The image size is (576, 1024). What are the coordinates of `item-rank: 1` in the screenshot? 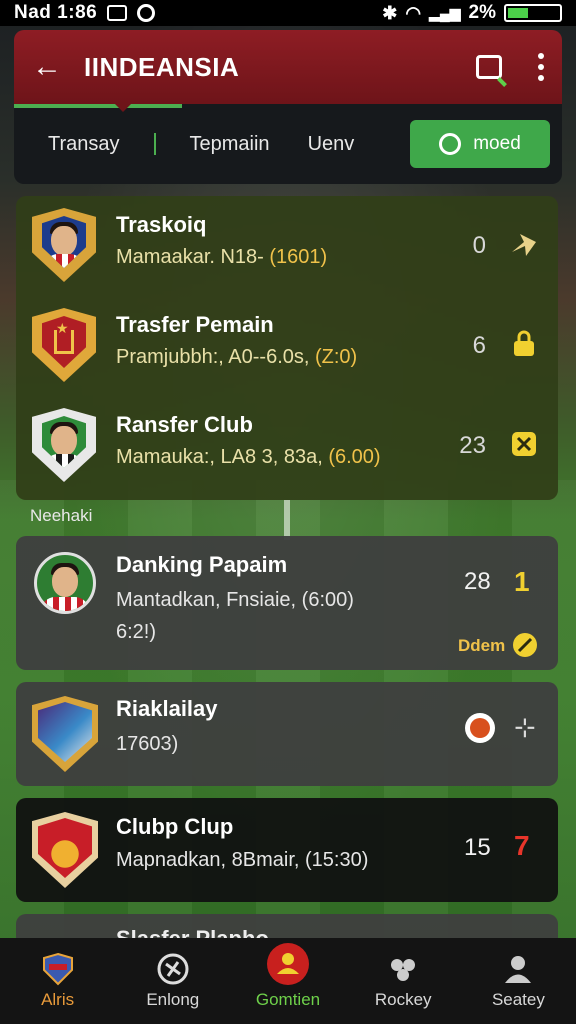 It's located at (522, 581).